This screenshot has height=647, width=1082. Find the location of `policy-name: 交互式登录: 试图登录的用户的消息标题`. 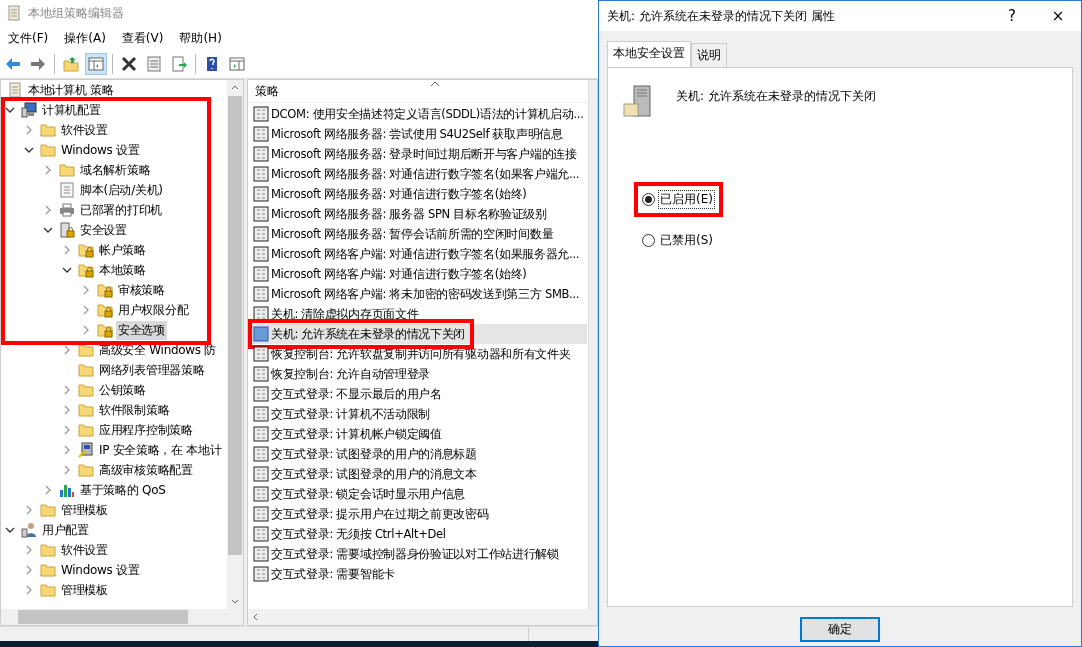

policy-name: 交互式登录: 试图登录的用户的消息标题 is located at coordinates (374, 454).